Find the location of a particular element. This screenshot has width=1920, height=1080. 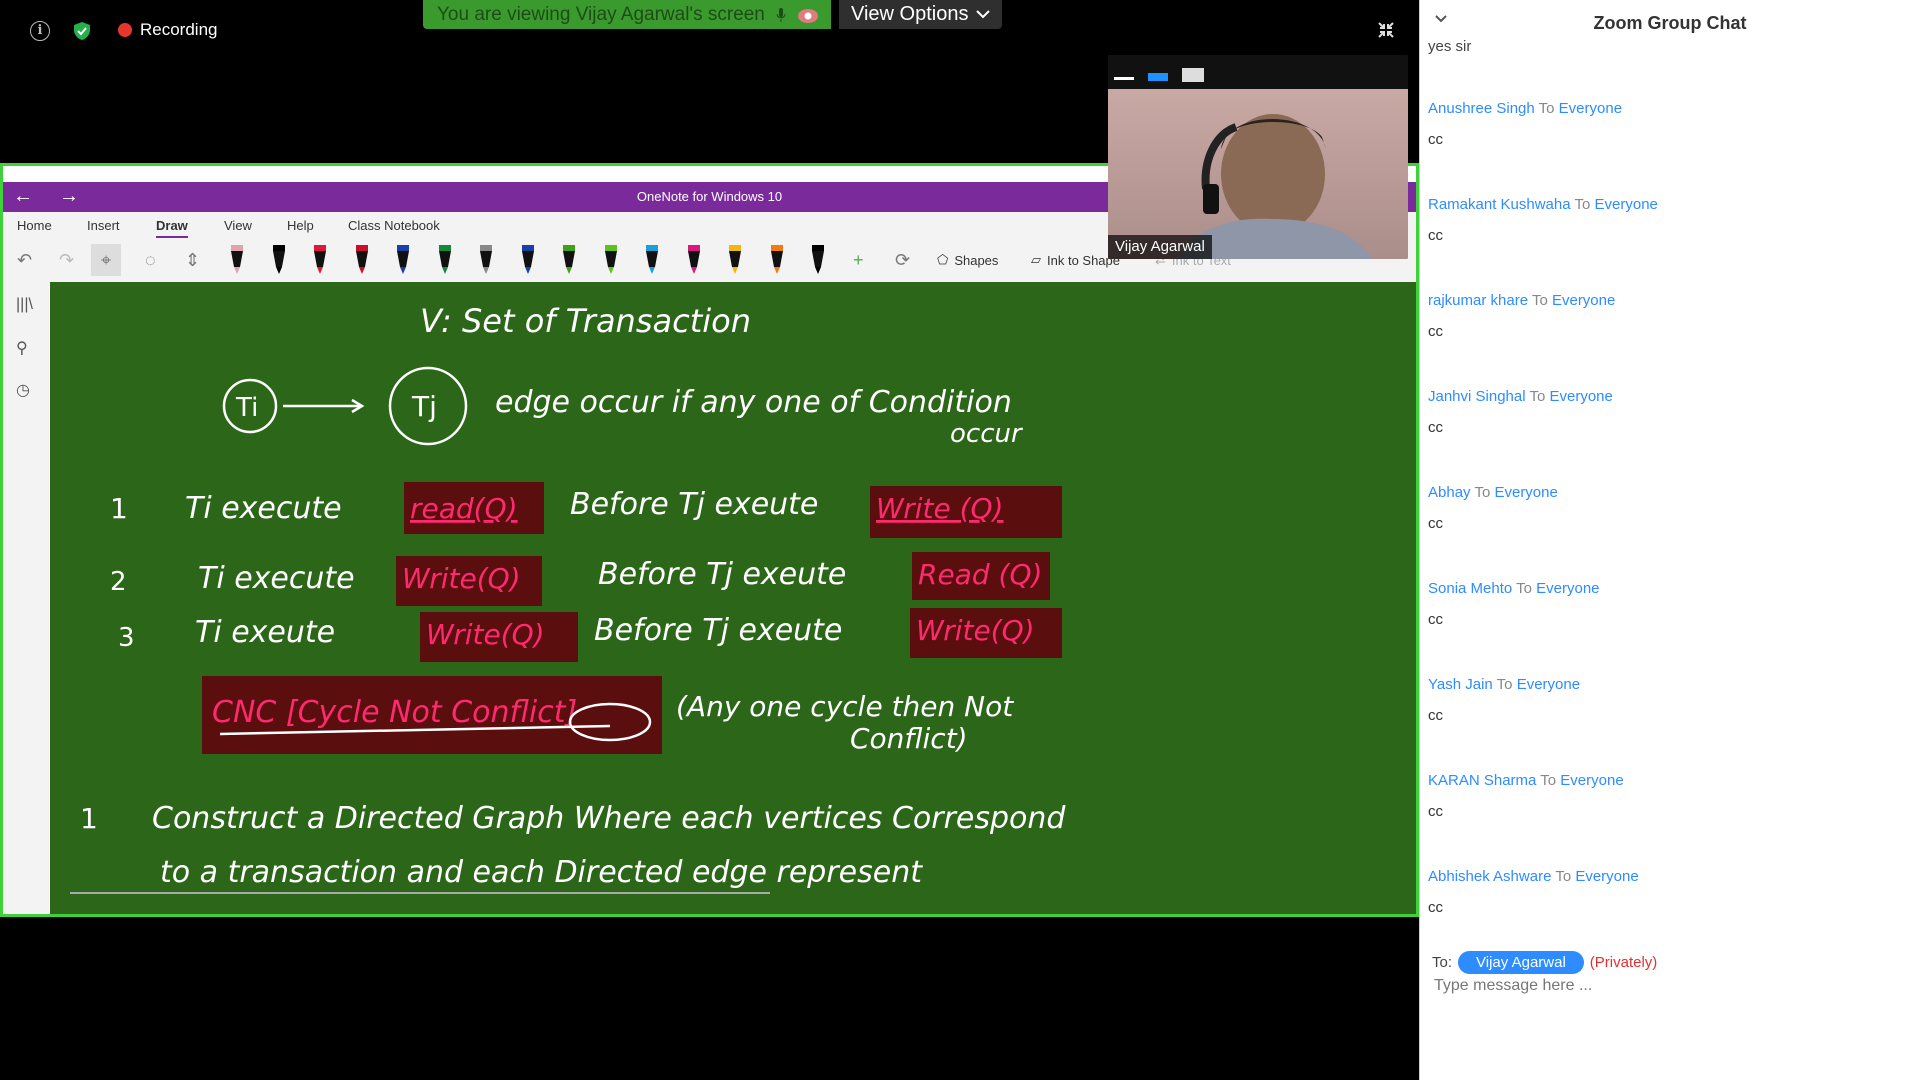

recent-icon: ◷ is located at coordinates (23, 390).